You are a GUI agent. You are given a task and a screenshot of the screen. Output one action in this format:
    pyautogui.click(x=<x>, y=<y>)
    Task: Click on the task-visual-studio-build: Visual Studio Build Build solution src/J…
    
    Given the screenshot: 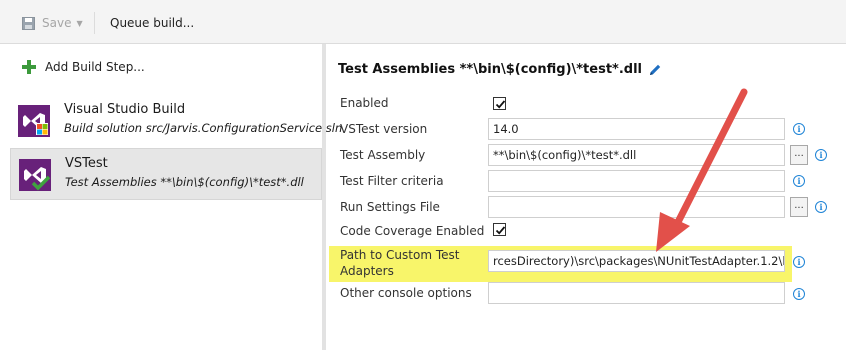 What is the action you would take?
    pyautogui.click(x=176, y=121)
    